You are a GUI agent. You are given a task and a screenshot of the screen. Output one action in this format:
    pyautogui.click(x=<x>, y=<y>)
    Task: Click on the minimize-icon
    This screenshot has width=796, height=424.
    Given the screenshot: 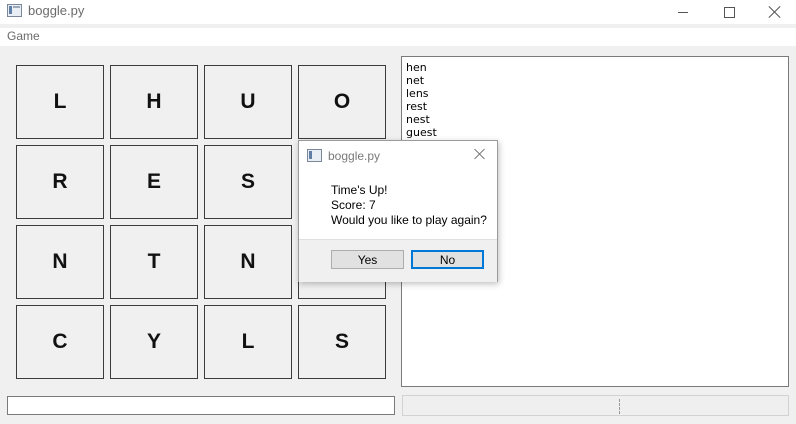 What is the action you would take?
    pyautogui.click(x=683, y=12)
    